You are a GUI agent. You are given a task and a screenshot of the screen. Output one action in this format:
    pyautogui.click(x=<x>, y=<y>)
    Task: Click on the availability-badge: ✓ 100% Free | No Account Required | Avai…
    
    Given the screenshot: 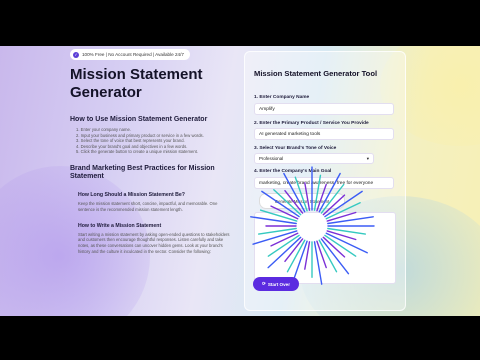 What is the action you would take?
    pyautogui.click(x=130, y=54)
    